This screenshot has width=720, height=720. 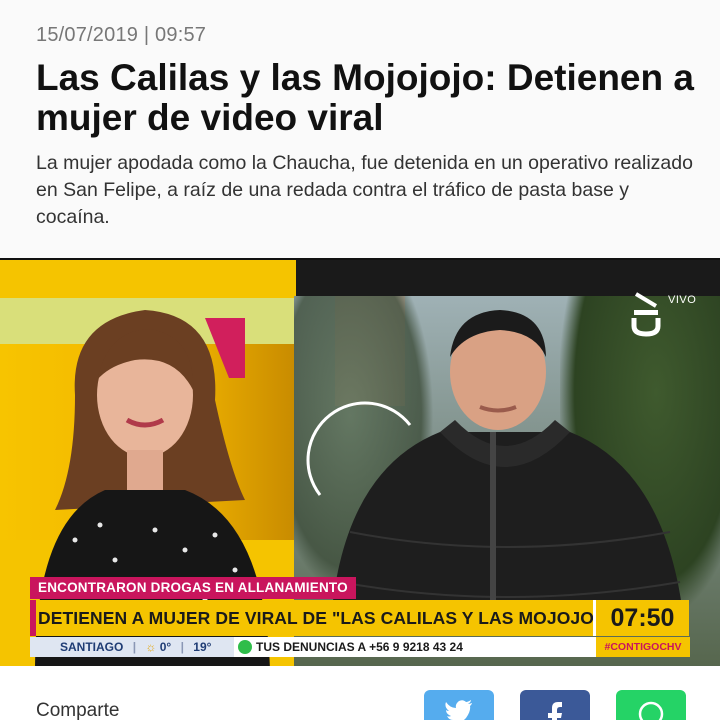 I want to click on share-whatsapp-button, so click(x=651, y=705).